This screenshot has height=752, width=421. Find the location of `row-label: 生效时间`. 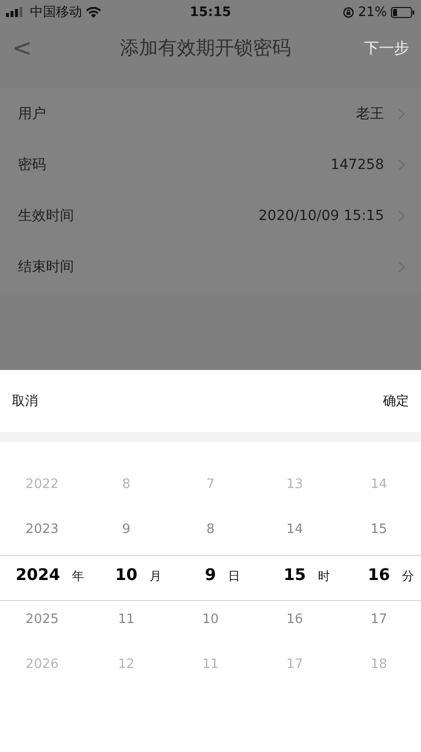

row-label: 生效时间 is located at coordinates (46, 215).